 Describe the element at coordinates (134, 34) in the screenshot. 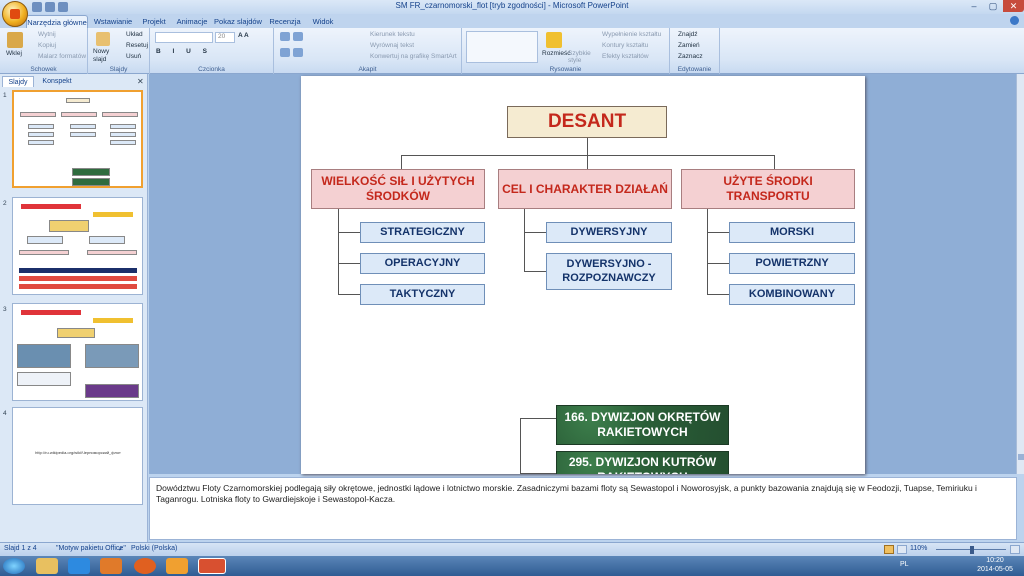

I see `layout-button: Układ` at that location.